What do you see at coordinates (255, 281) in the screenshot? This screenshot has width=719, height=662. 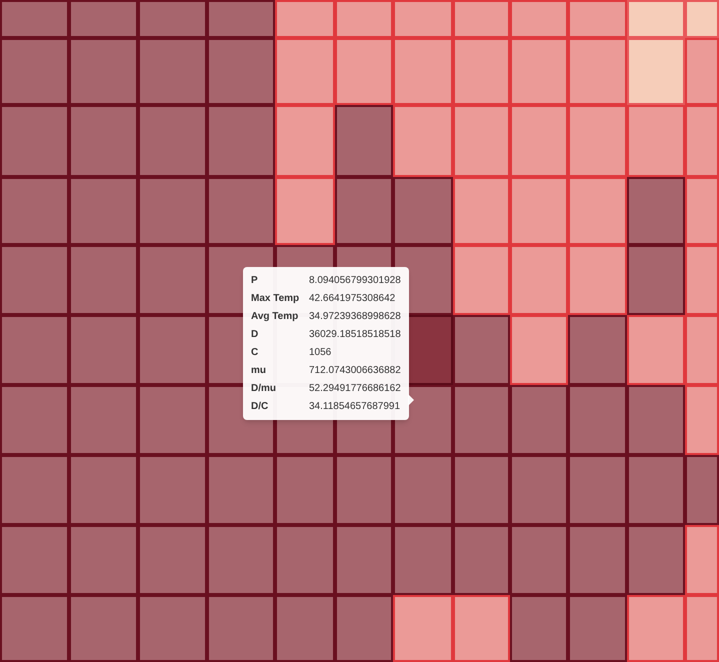 I see `tooltip-label: P` at bounding box center [255, 281].